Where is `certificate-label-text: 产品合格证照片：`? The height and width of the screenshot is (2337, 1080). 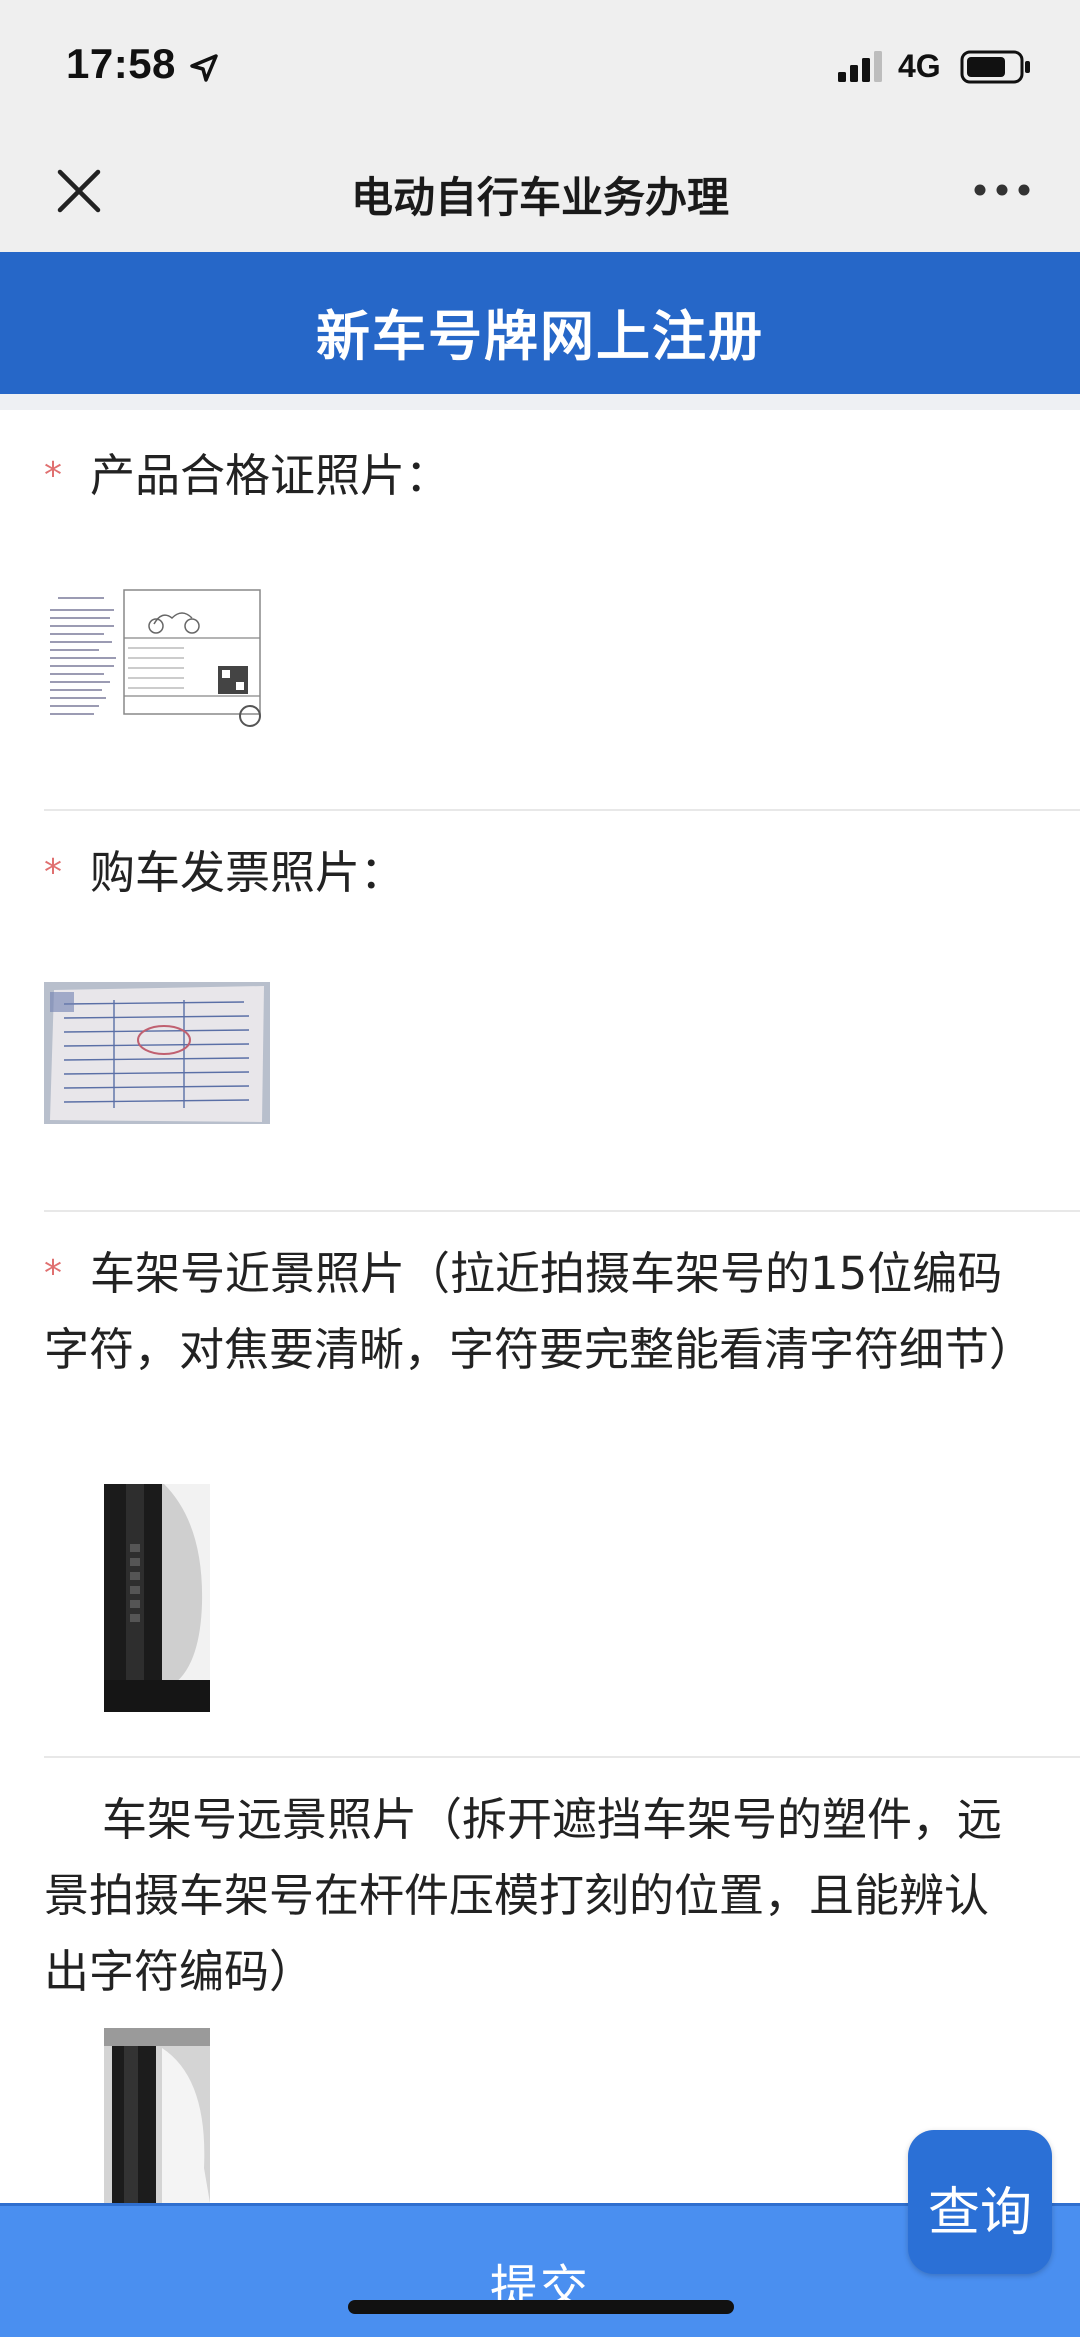
certificate-label-text: 产品合格证照片： is located at coordinates (270, 475).